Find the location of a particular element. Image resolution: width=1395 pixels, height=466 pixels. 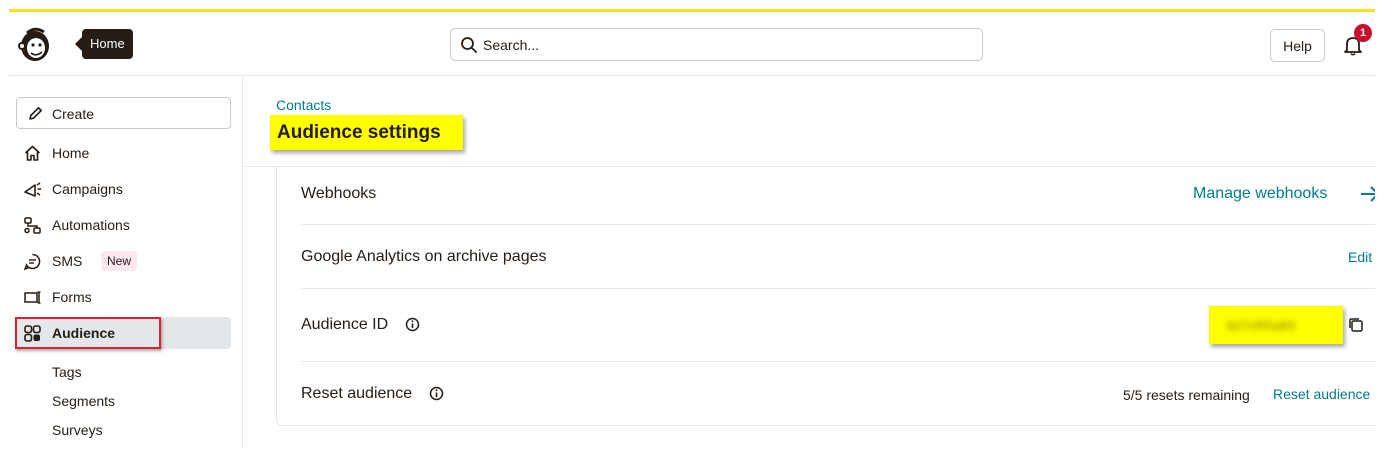

search-box is located at coordinates (716, 44).